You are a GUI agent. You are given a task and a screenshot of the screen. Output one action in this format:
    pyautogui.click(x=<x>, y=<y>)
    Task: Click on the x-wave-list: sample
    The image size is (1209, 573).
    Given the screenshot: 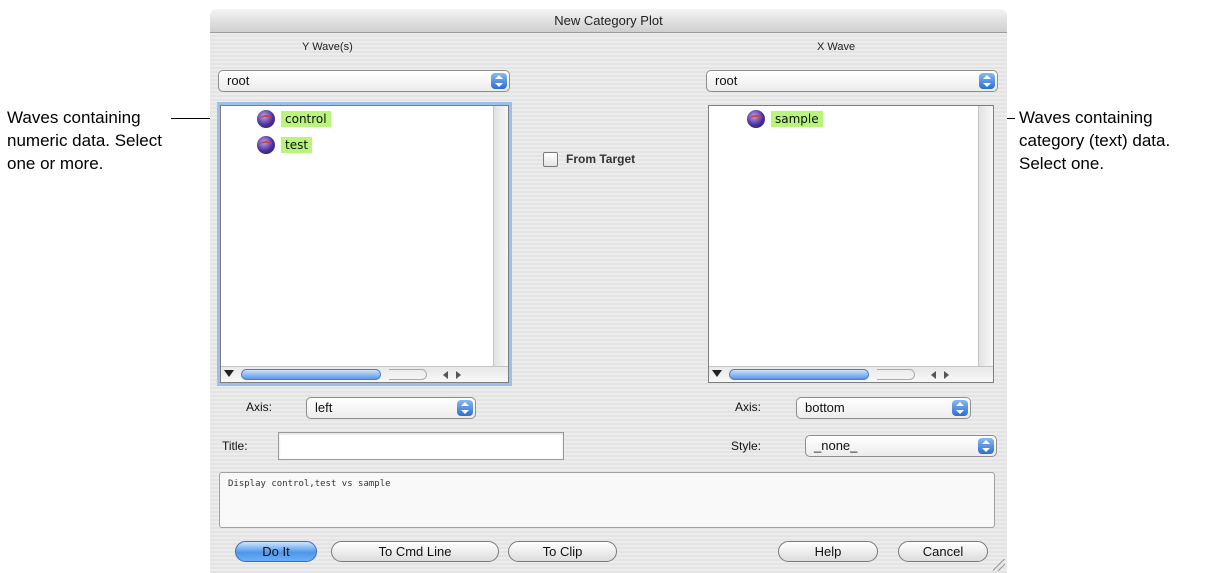 What is the action you would take?
    pyautogui.click(x=851, y=244)
    